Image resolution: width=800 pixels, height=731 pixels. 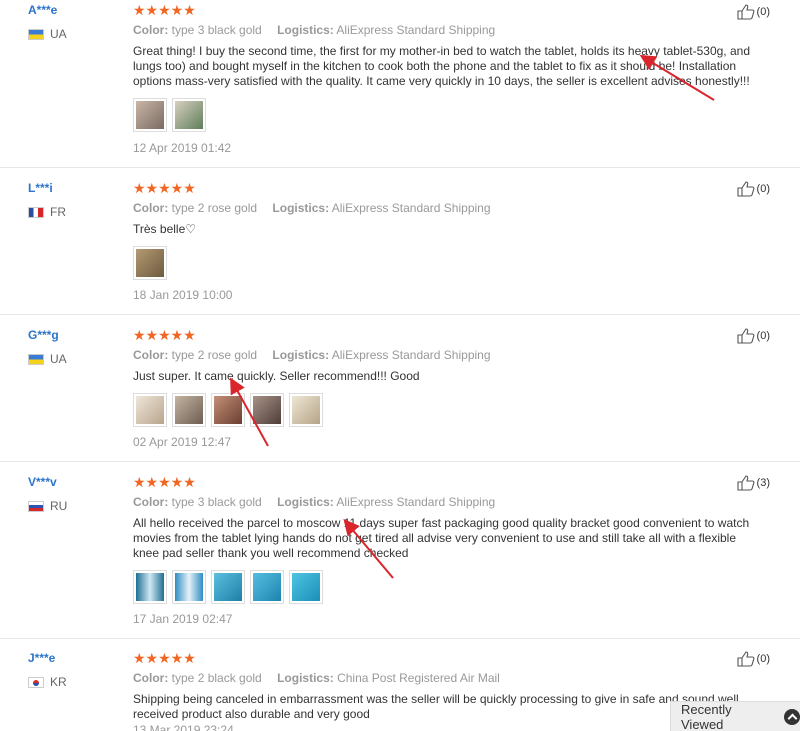 What do you see at coordinates (47, 682) in the screenshot?
I see `reviewer-country: KR` at bounding box center [47, 682].